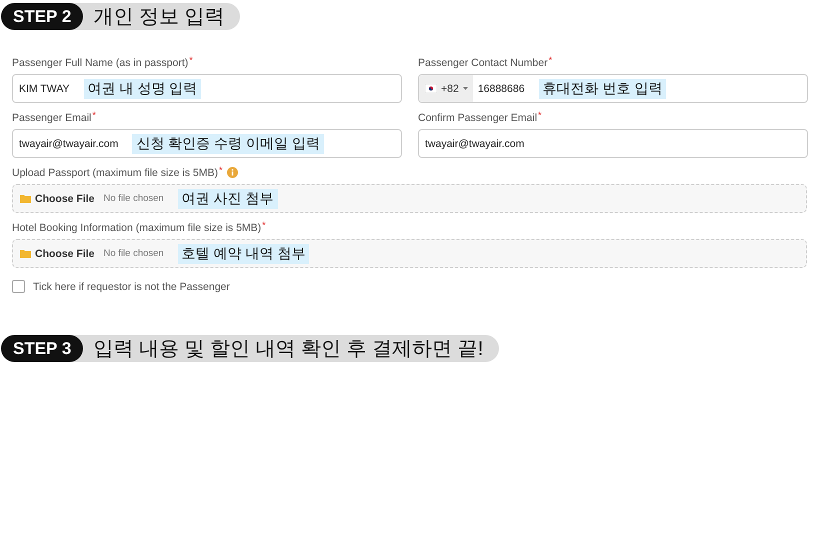  What do you see at coordinates (446, 88) in the screenshot?
I see `country-code-select: +82` at bounding box center [446, 88].